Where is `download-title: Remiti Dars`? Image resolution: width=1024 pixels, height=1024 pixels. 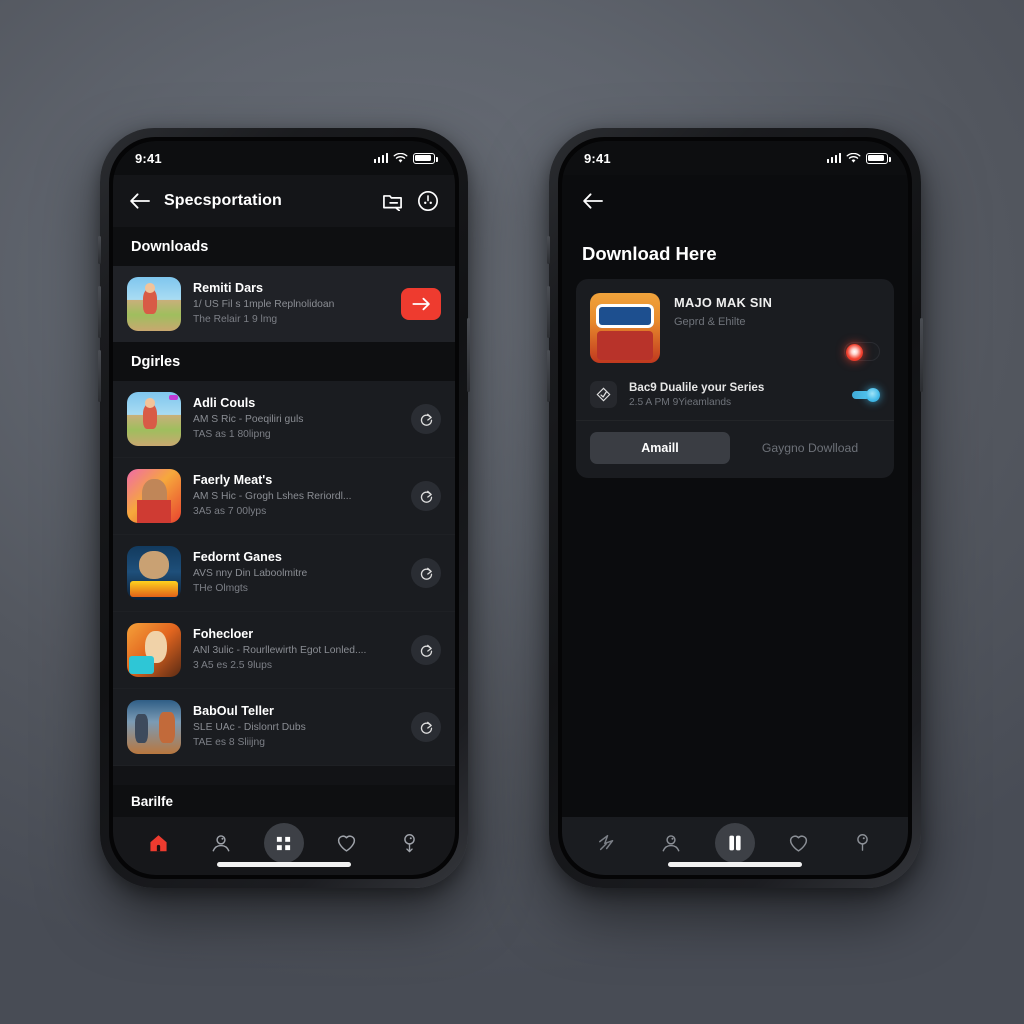
download-title: Remiti Dars is located at coordinates (228, 287).